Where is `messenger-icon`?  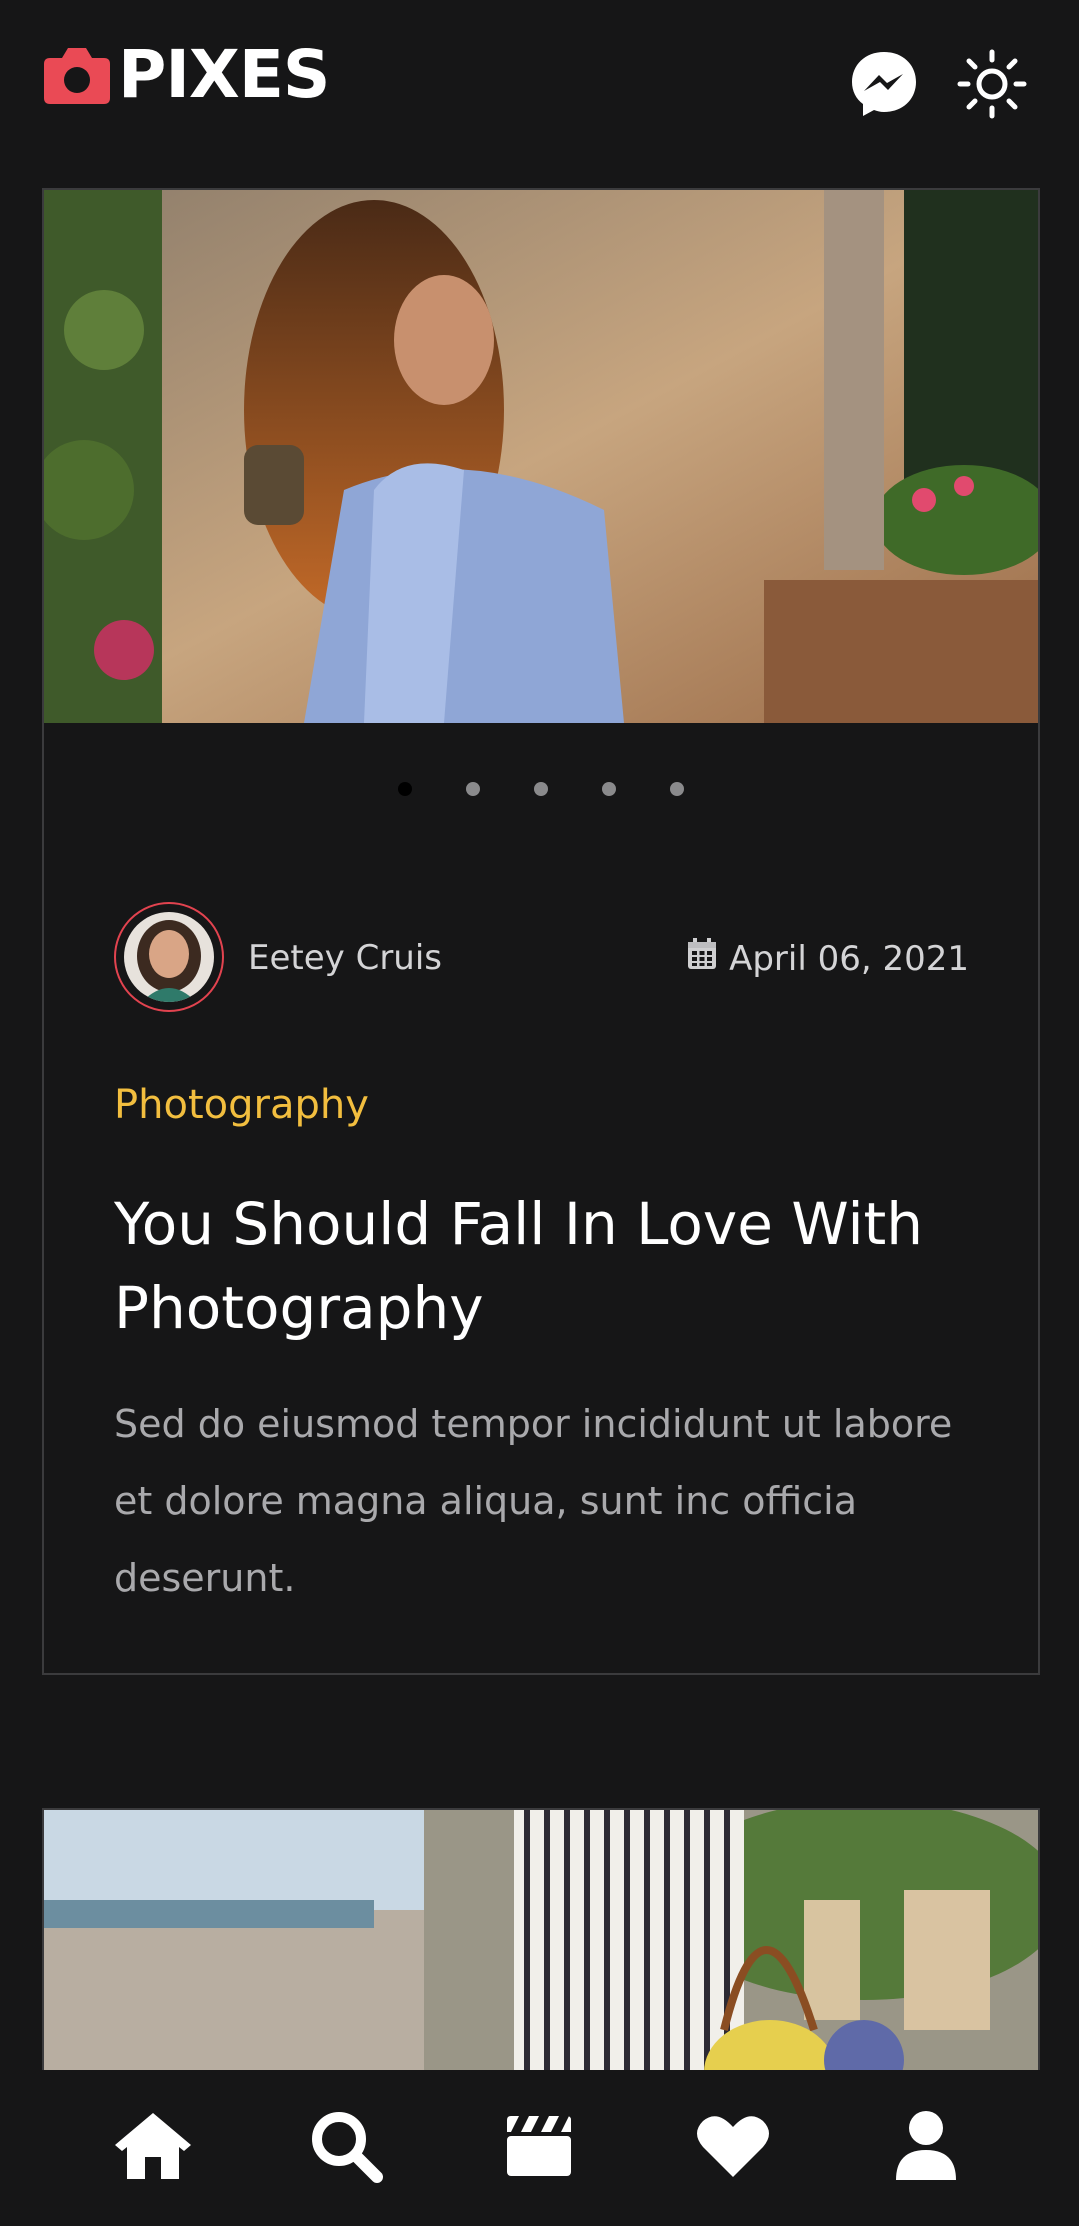
messenger-icon is located at coordinates (884, 86).